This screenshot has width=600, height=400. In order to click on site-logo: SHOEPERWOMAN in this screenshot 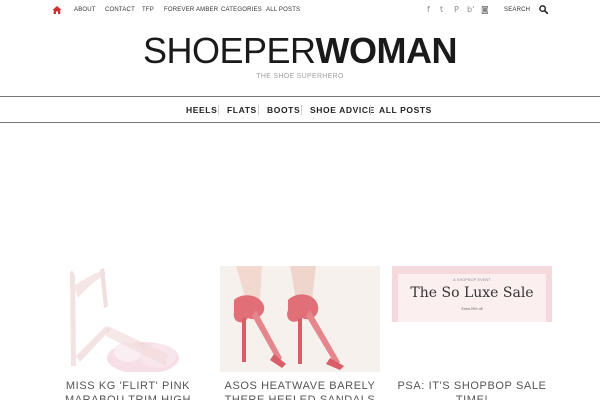, I will do `click(300, 51)`.